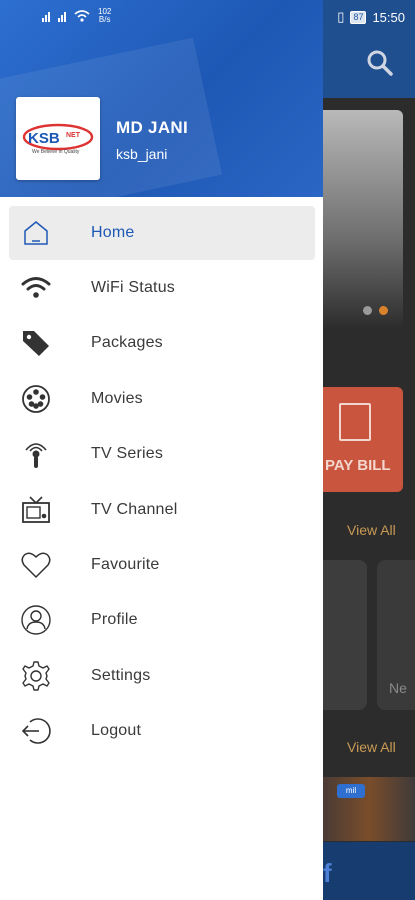  I want to click on banner-slide, so click(363, 219).